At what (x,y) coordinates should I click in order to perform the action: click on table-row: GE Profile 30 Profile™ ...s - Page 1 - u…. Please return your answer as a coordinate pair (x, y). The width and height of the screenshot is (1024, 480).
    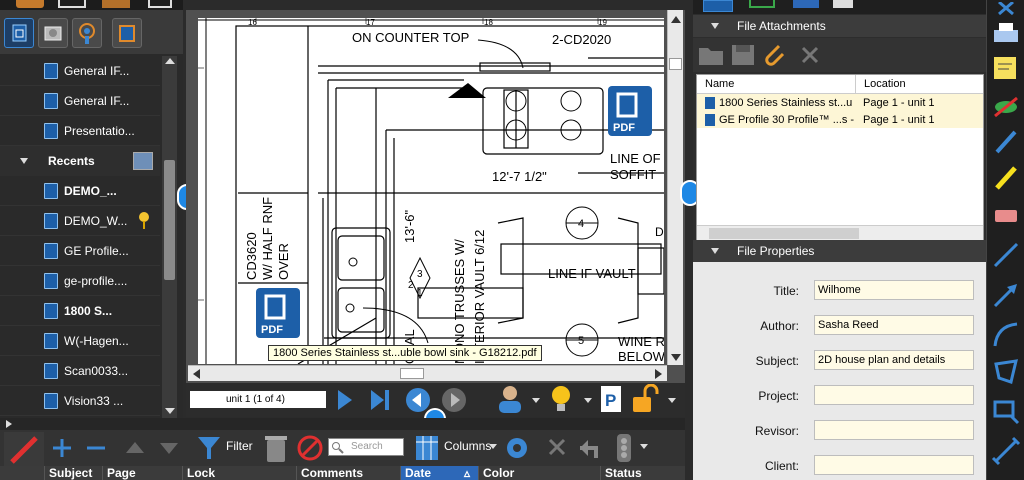
    Looking at the image, I should click on (840, 119).